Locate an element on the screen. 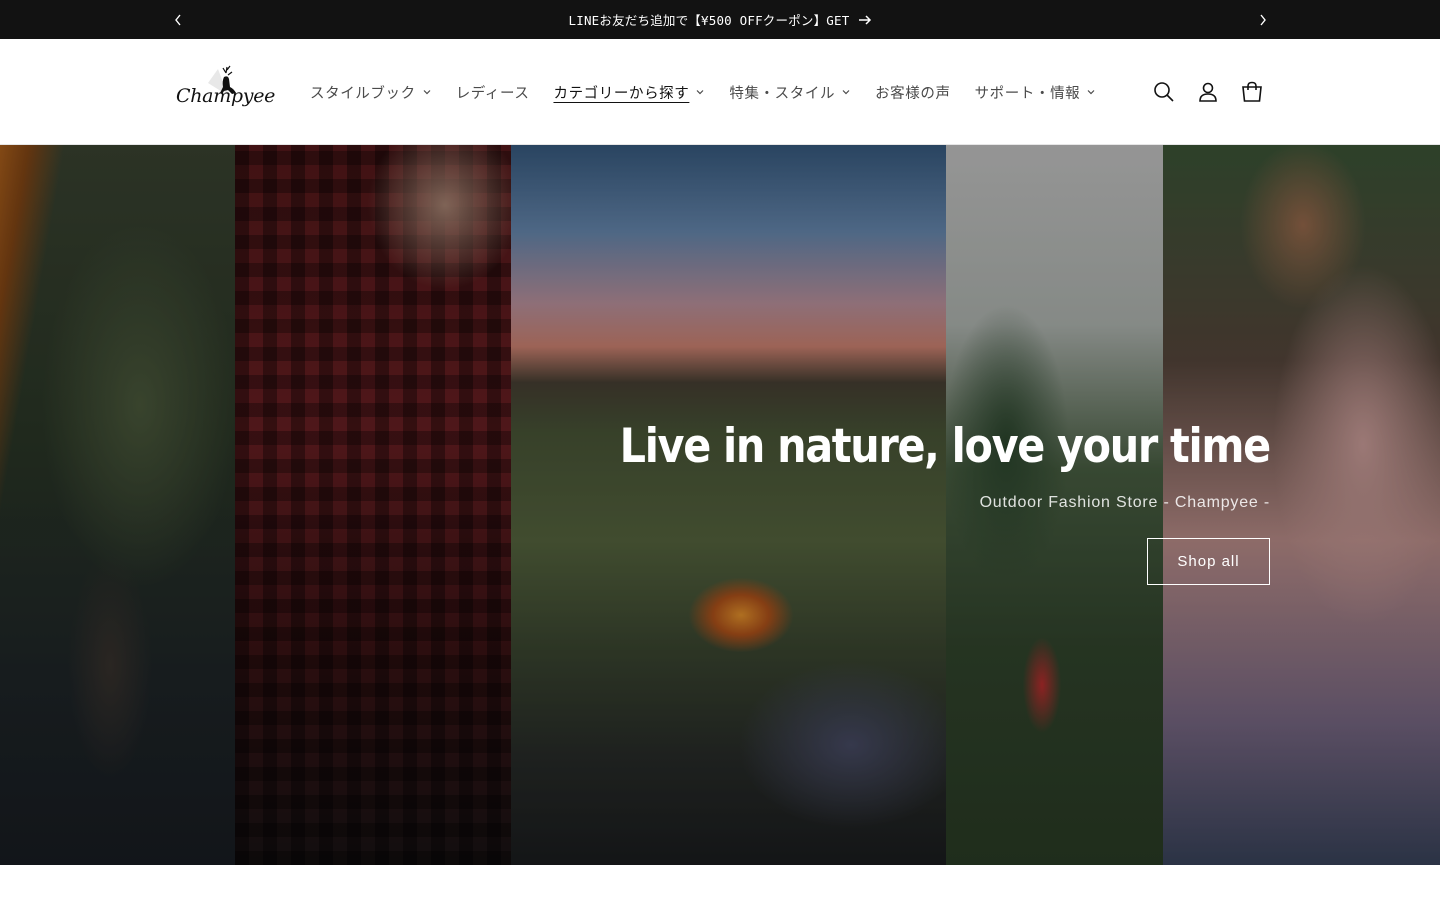 This screenshot has height=900, width=1440. search-button is located at coordinates (1164, 92).